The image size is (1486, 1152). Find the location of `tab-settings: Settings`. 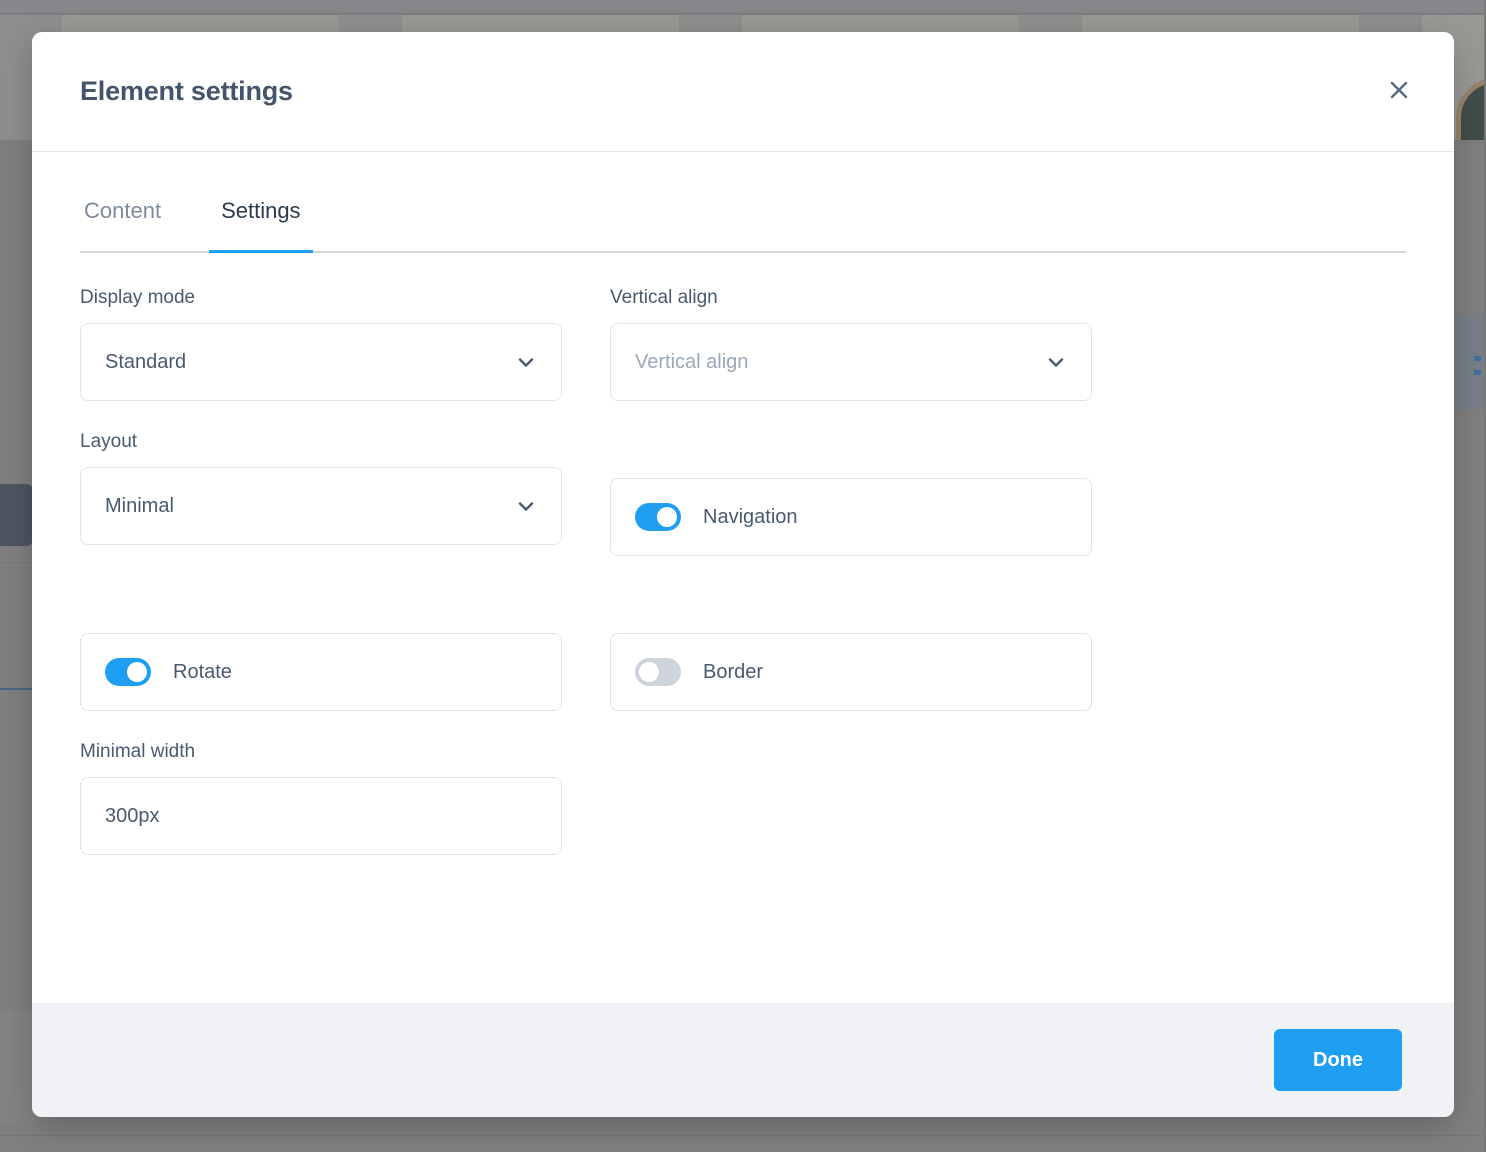

tab-settings: Settings is located at coordinates (261, 220).